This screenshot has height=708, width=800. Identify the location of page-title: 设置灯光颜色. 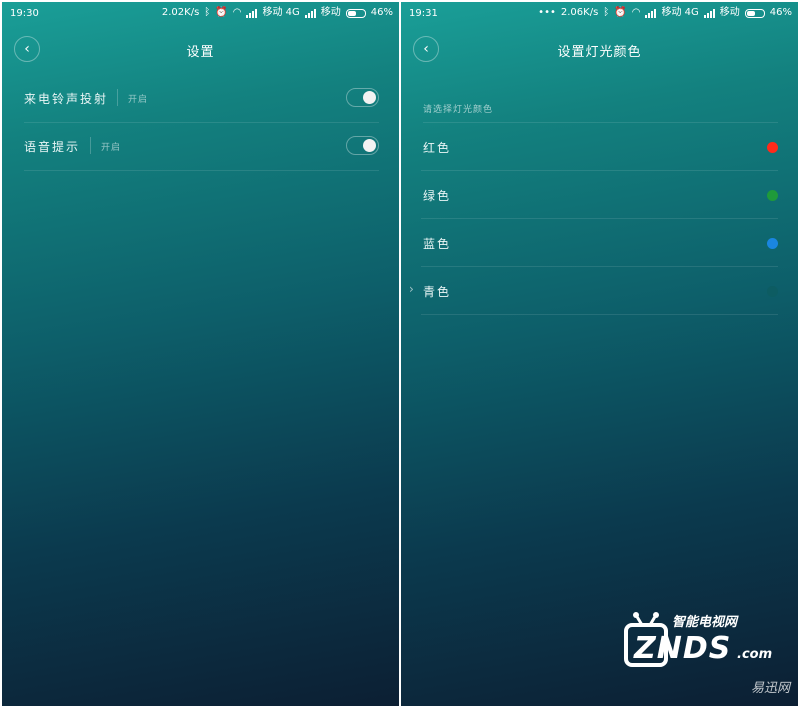
(599, 52).